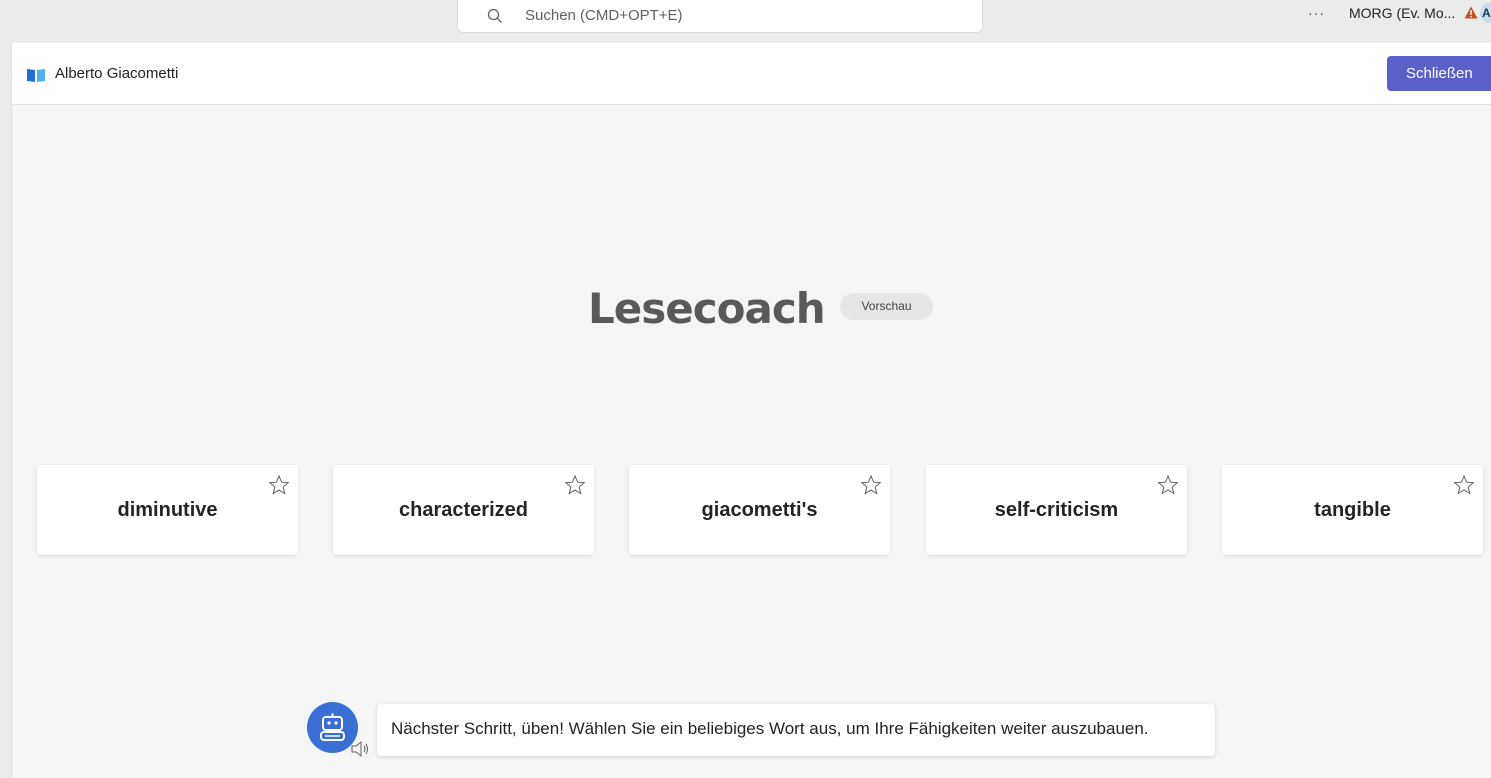  I want to click on word-card: giacometti's, so click(759, 510).